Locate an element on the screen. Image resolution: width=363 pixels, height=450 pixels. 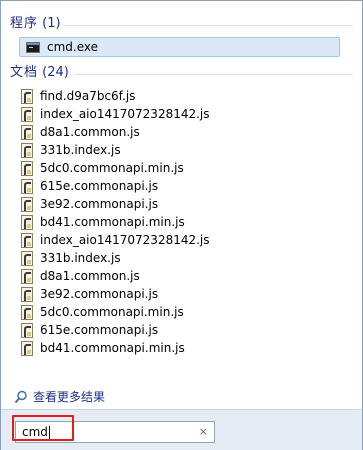
document-label: find.d9a7bc6f.js is located at coordinates (88, 96).